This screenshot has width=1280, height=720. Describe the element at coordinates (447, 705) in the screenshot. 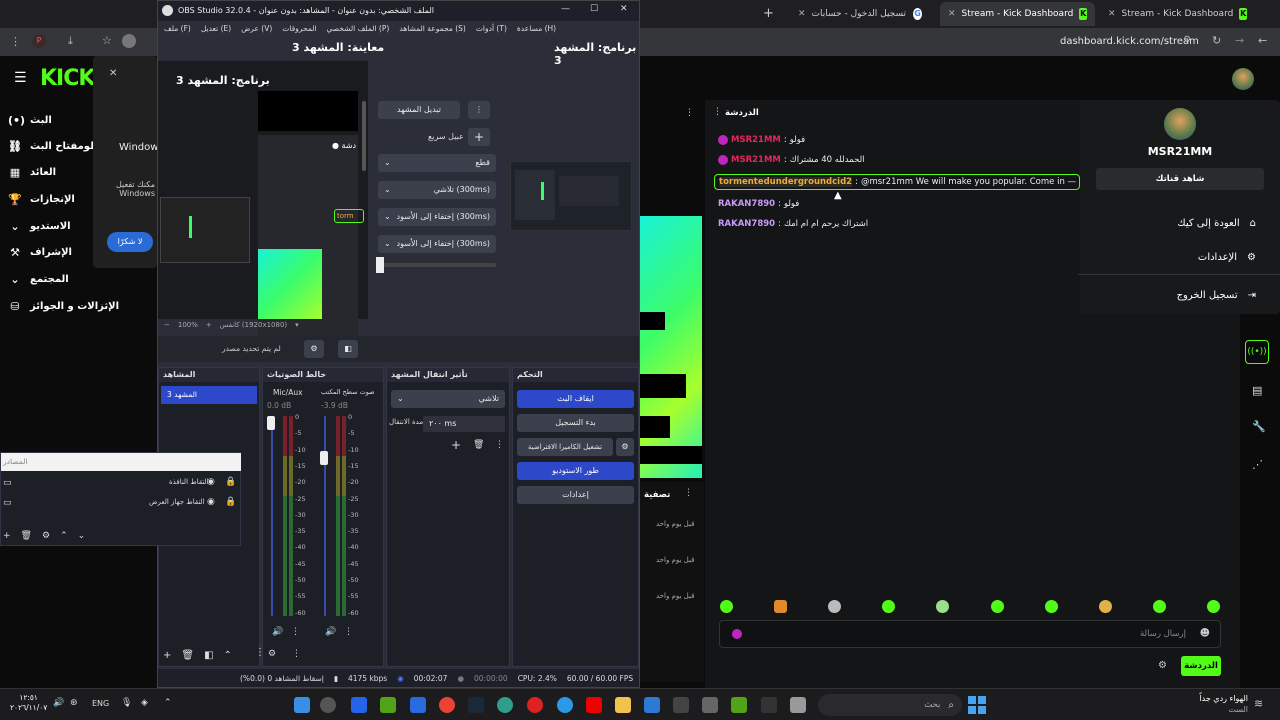

I see `chrome-icon` at that location.